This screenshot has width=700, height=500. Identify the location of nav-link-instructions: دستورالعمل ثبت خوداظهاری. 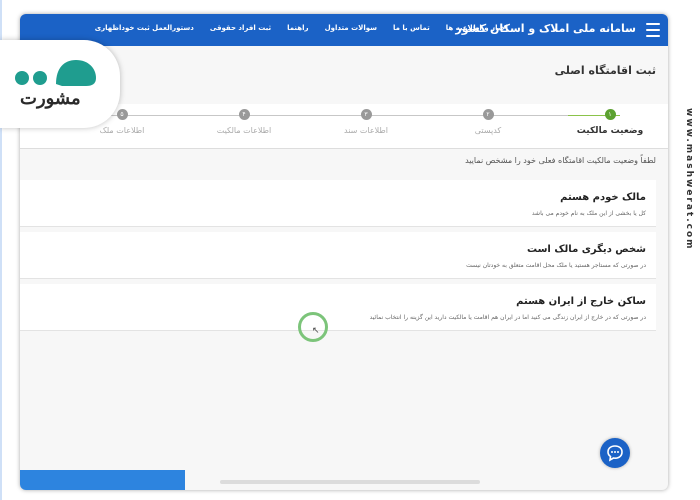
(144, 28).